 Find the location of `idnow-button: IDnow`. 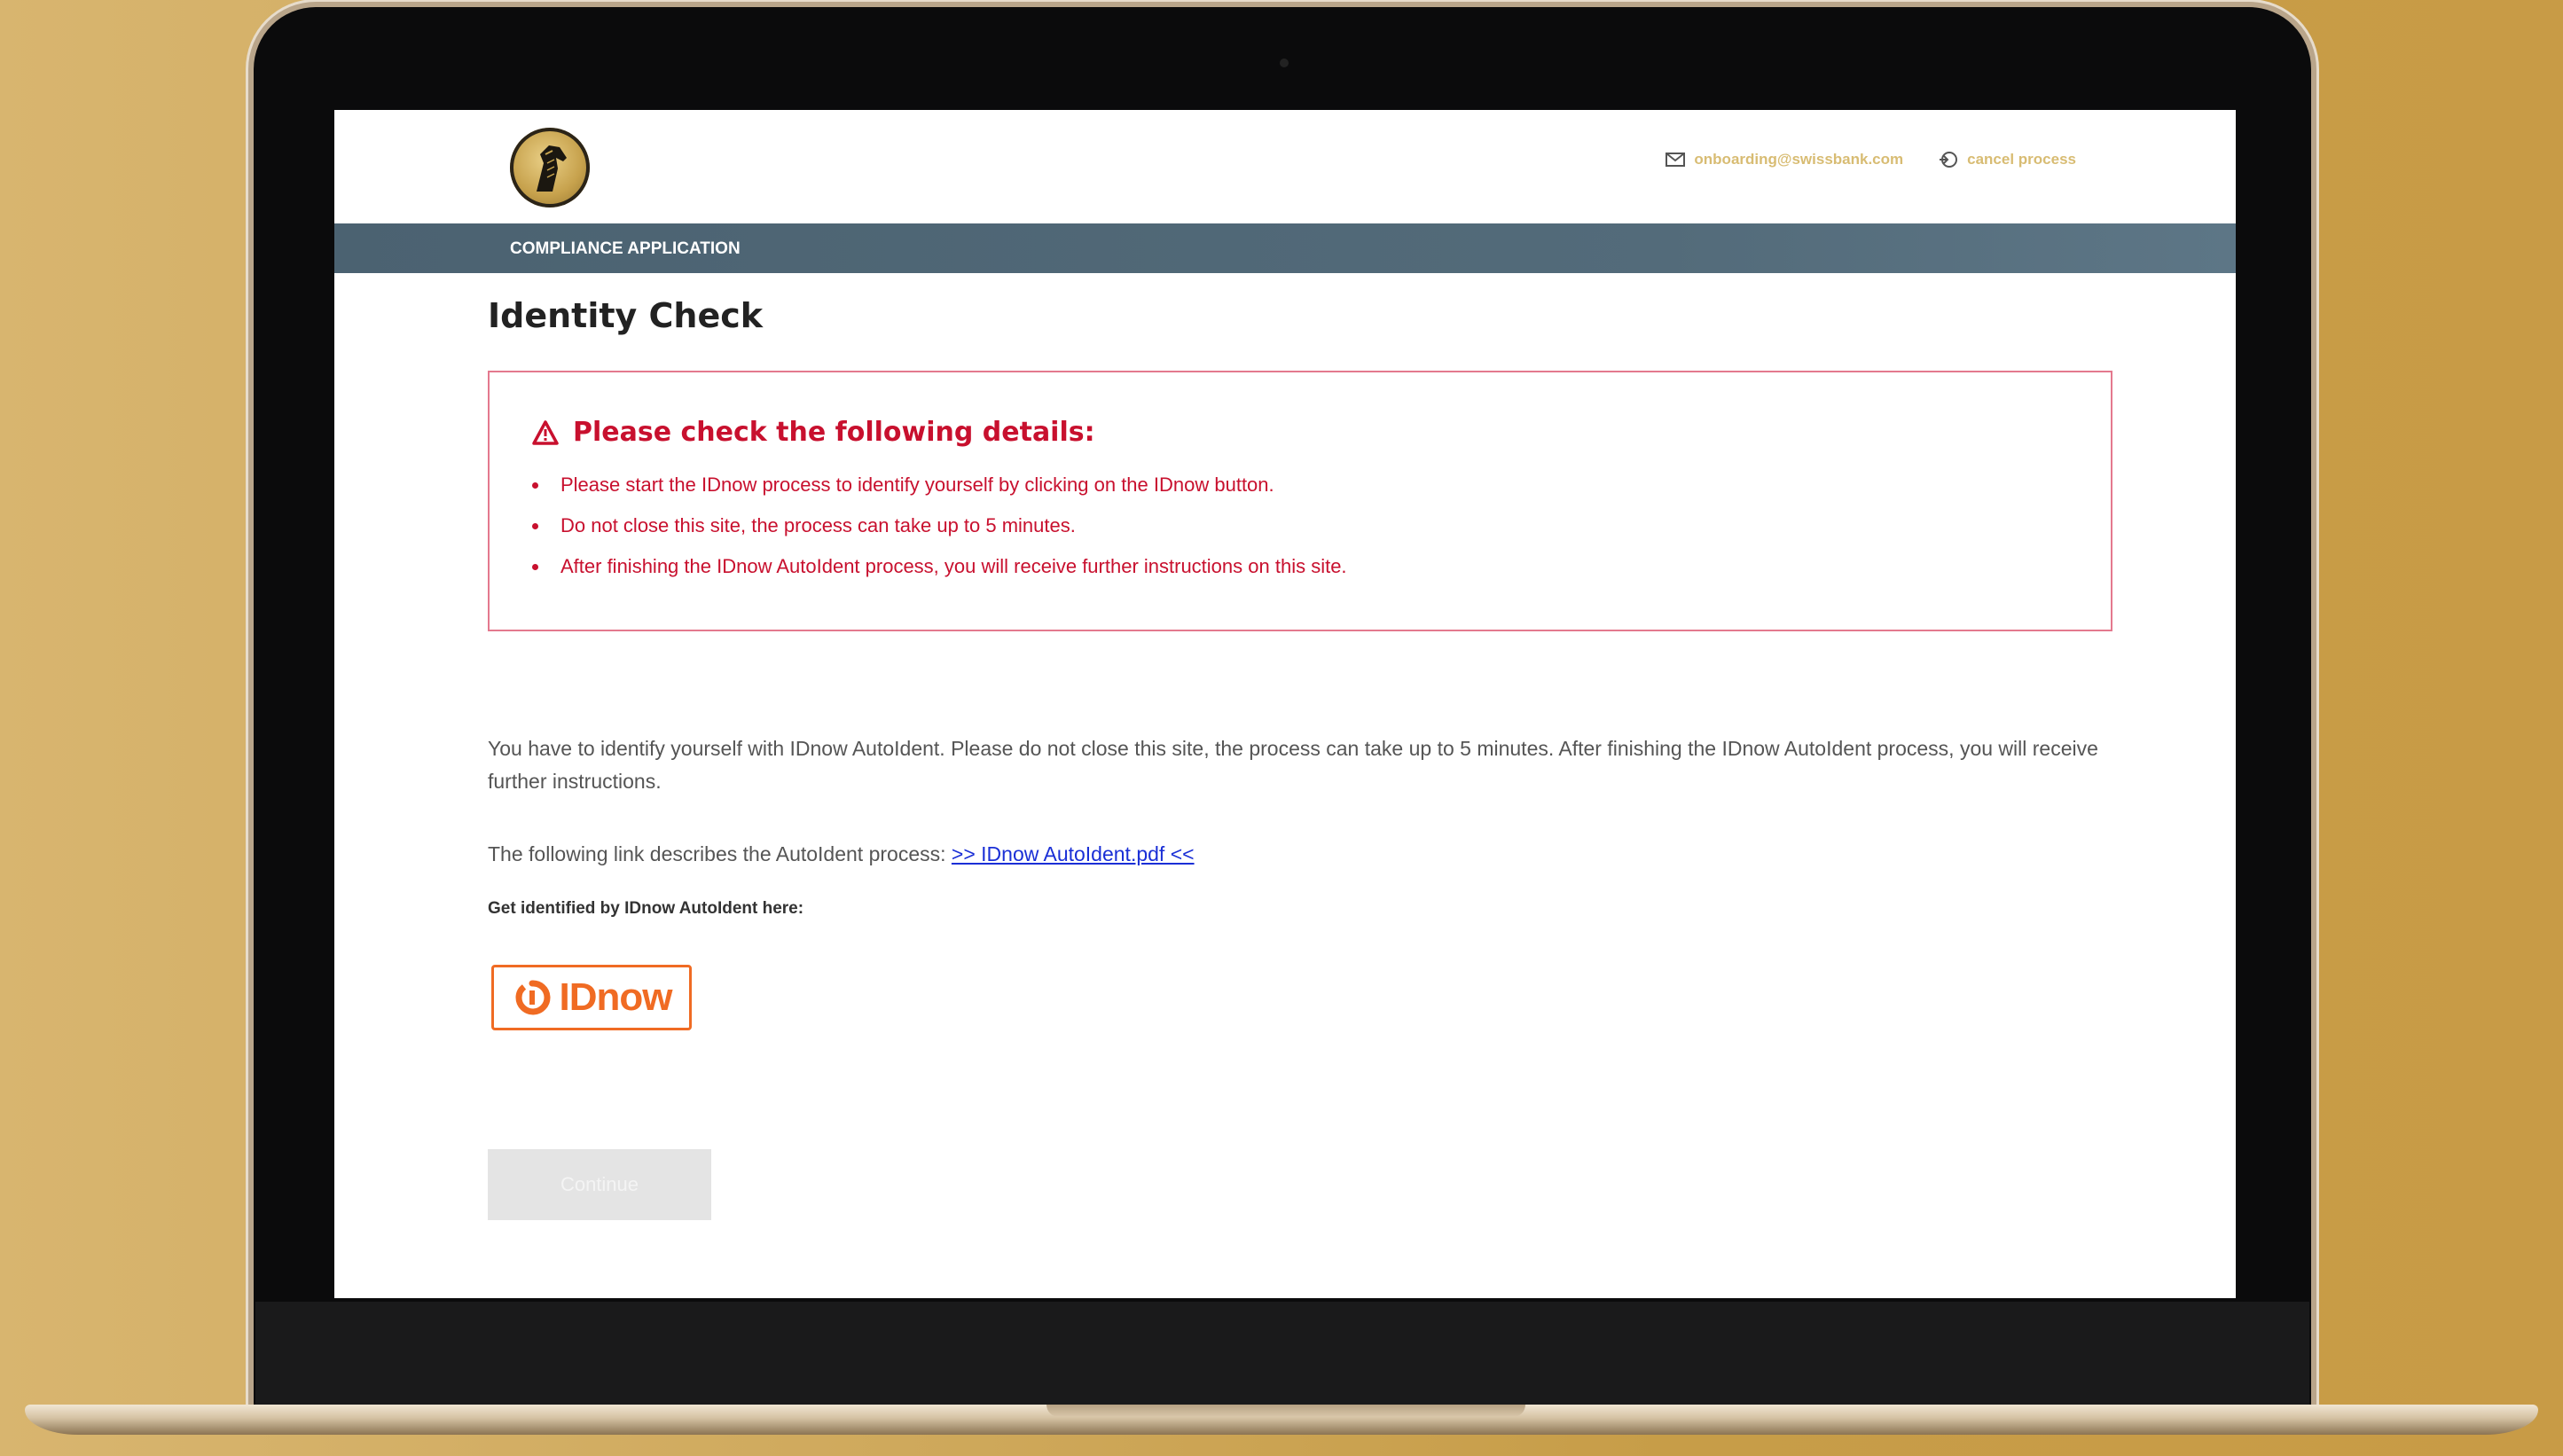

idnow-button: IDnow is located at coordinates (592, 997).